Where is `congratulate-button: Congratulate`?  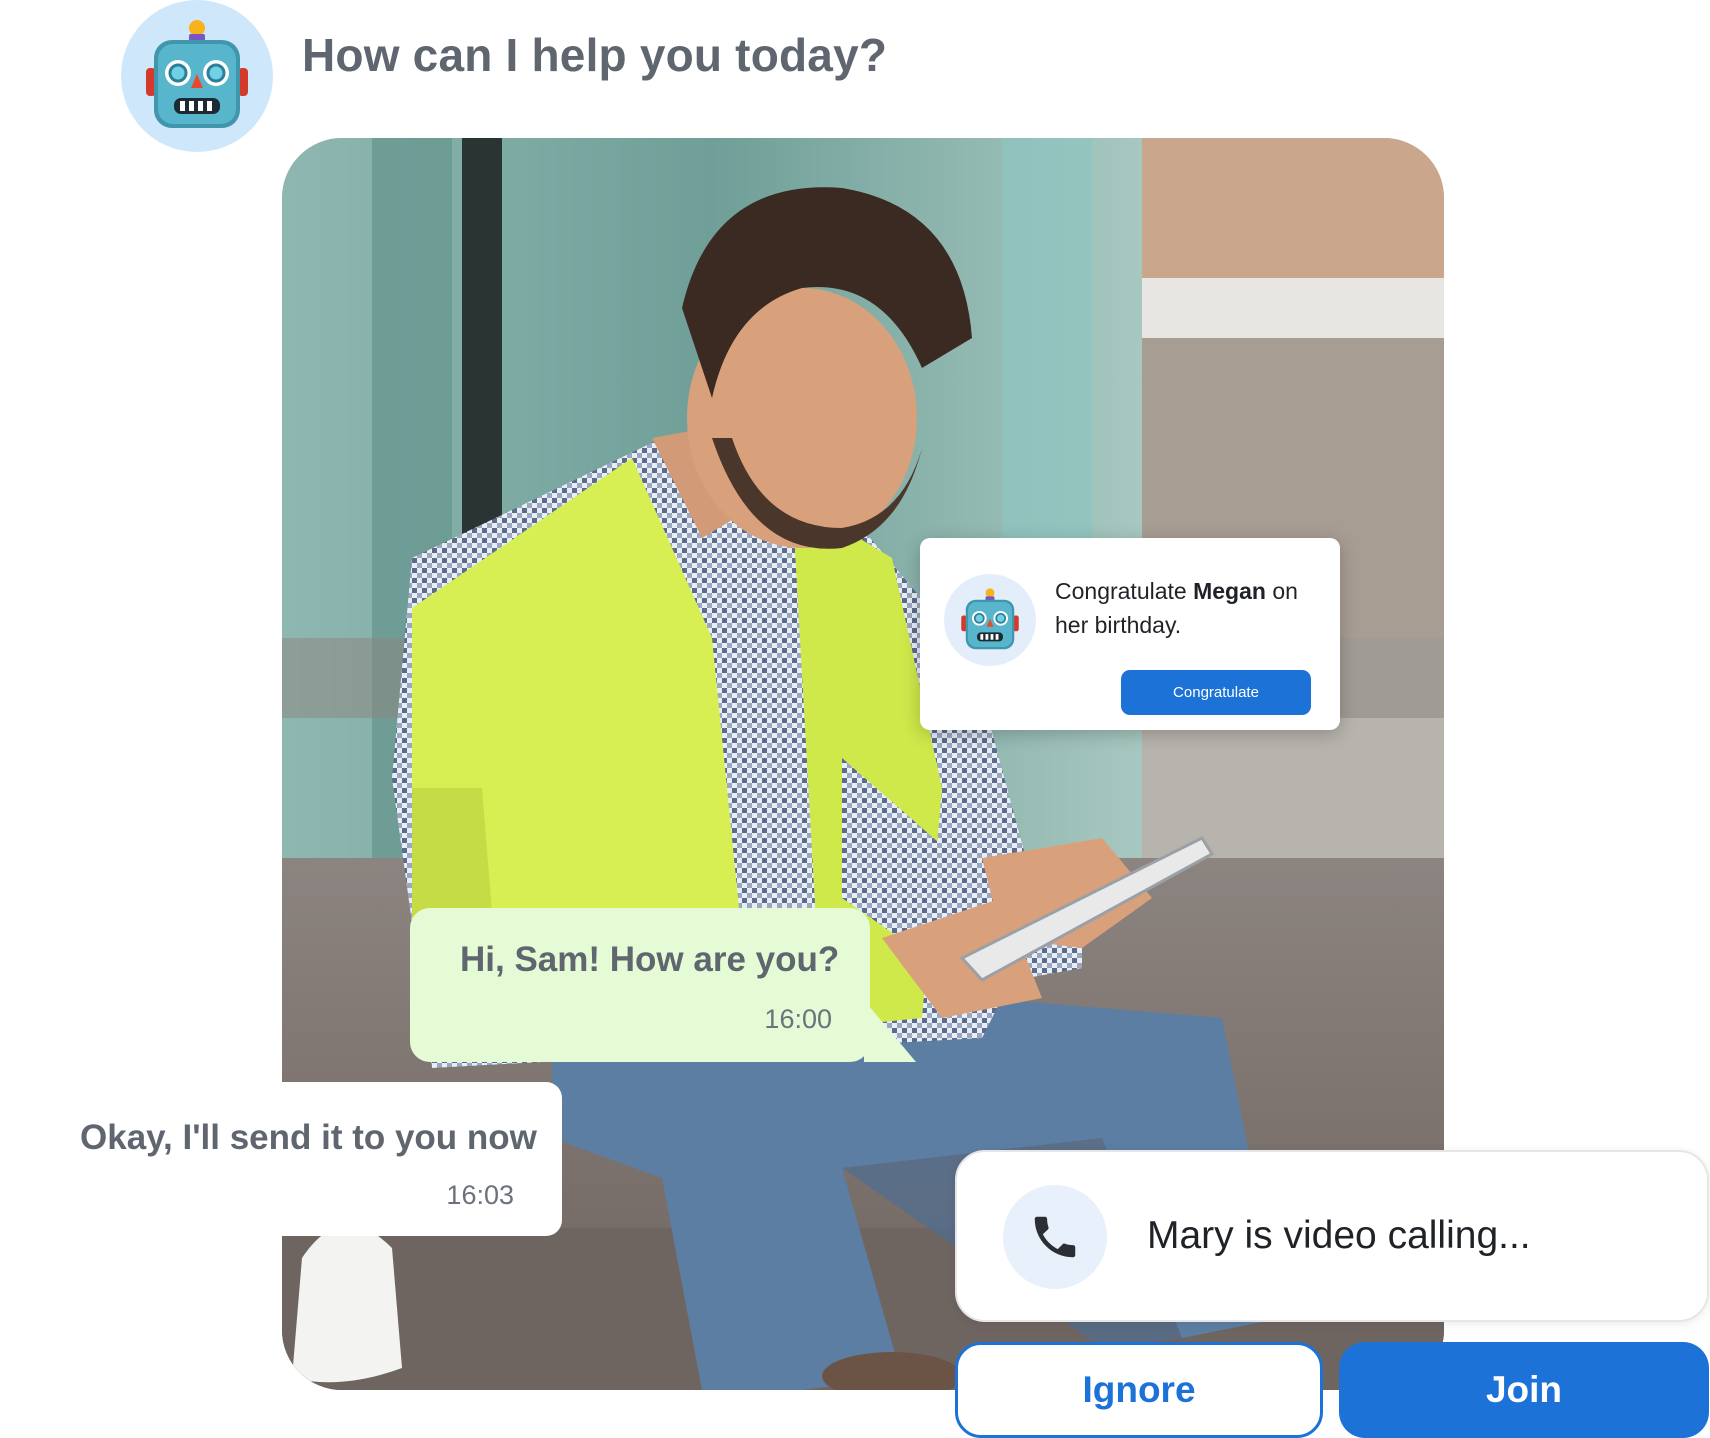 congratulate-button: Congratulate is located at coordinates (1216, 692).